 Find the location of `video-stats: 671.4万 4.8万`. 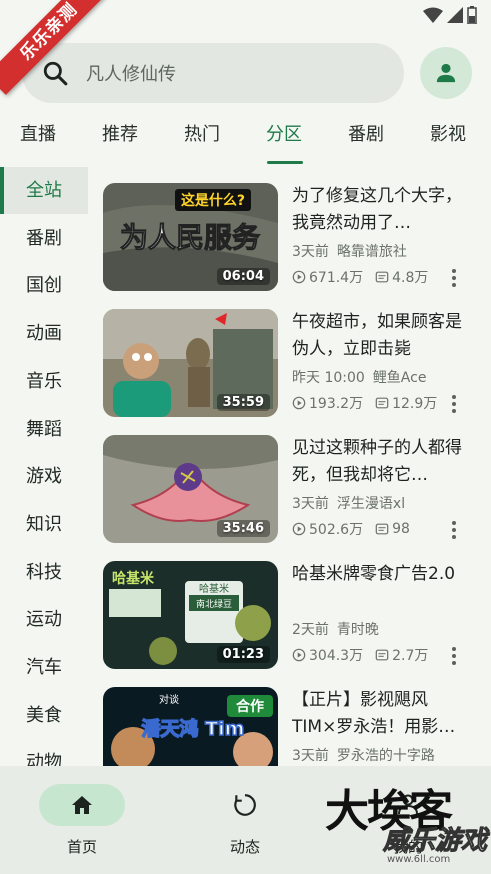

video-stats: 671.4万 4.8万 is located at coordinates (360, 277).